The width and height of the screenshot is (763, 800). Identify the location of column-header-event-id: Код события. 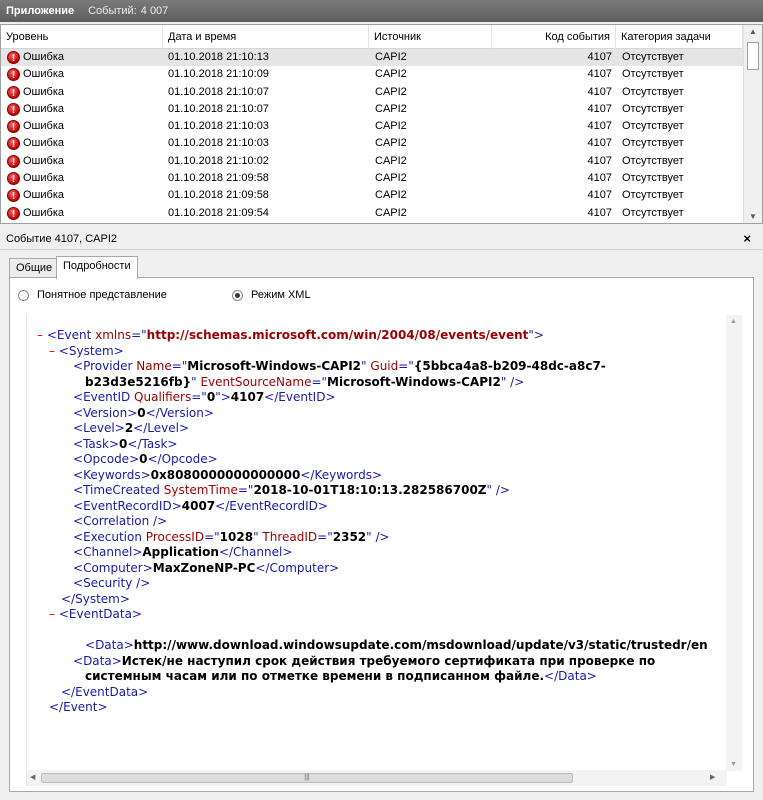
(554, 37).